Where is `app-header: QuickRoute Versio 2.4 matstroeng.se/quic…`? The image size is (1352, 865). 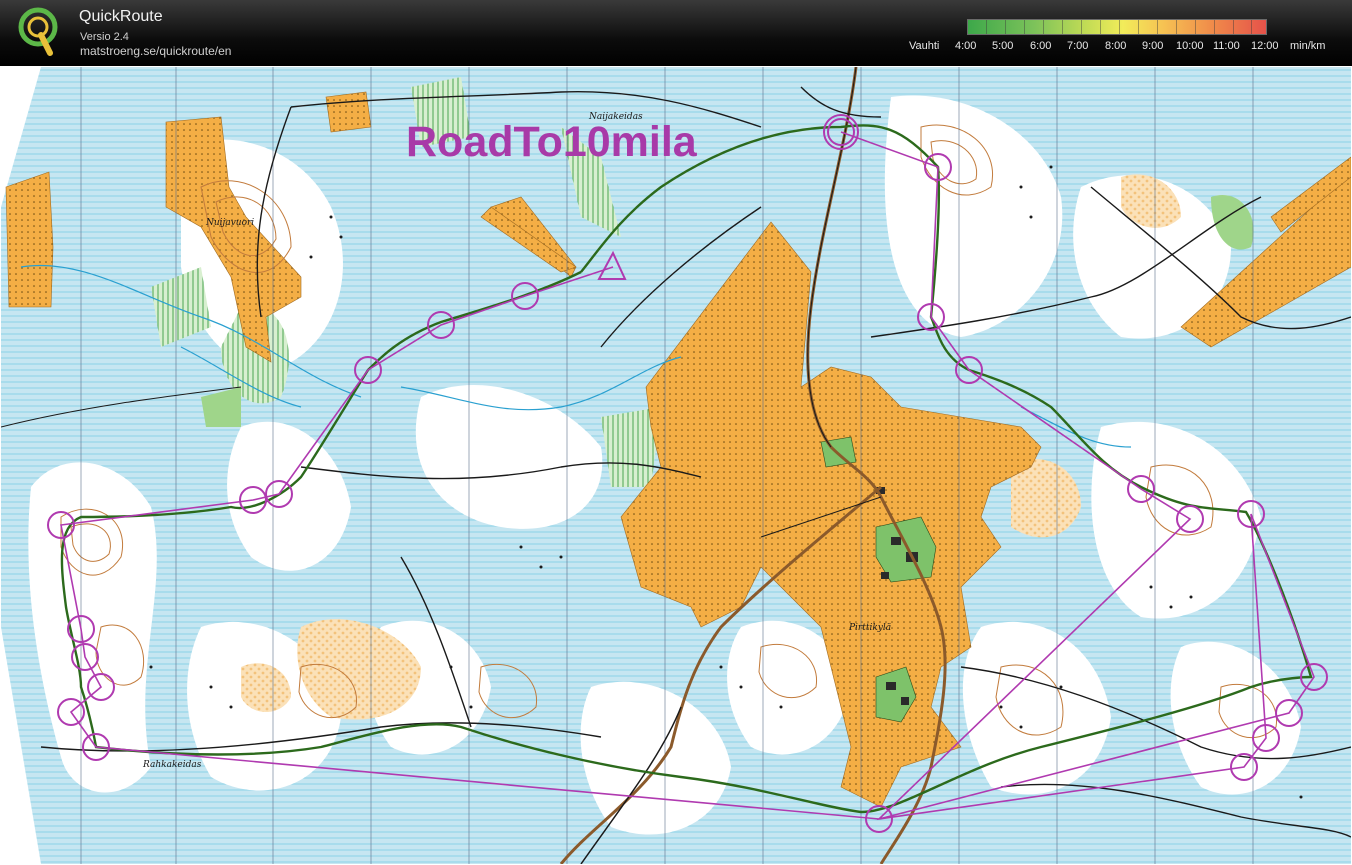
app-header: QuickRoute Versio 2.4 matstroeng.se/quic… is located at coordinates (676, 33).